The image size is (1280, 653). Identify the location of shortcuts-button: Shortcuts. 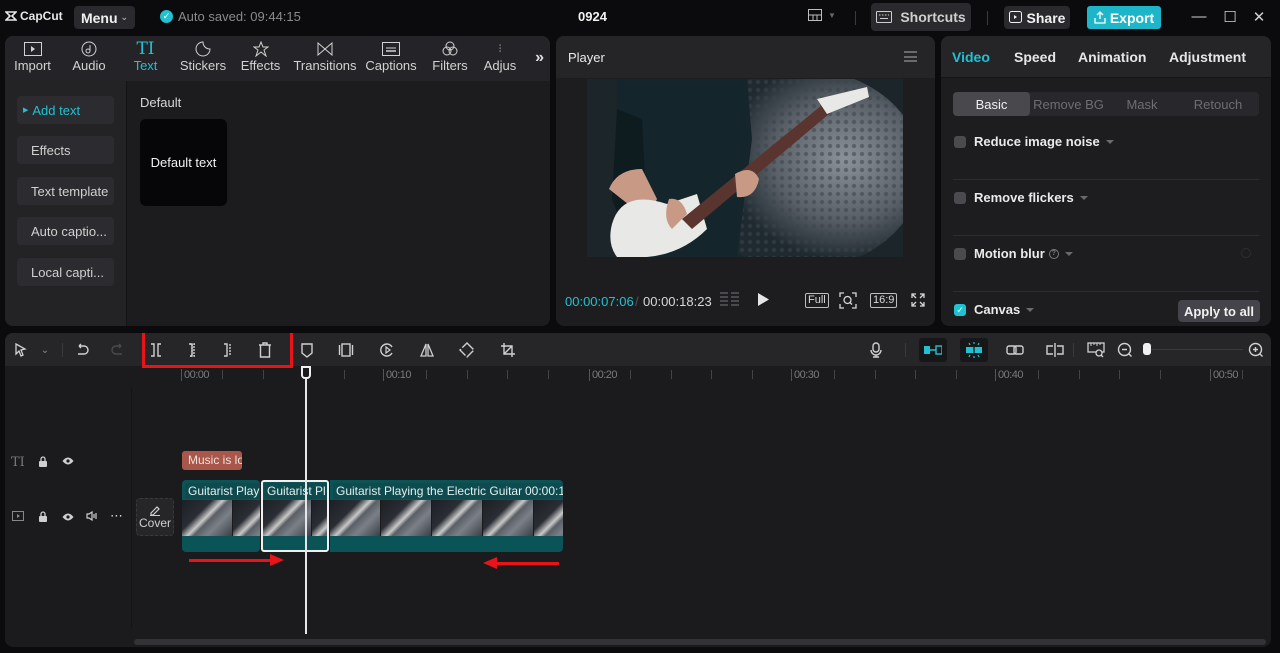
(921, 17).